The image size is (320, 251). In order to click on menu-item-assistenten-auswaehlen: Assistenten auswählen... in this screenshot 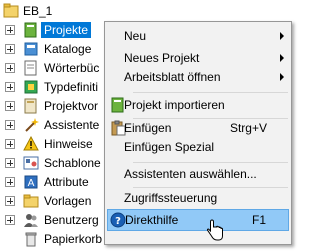, I will do `click(198, 174)`.